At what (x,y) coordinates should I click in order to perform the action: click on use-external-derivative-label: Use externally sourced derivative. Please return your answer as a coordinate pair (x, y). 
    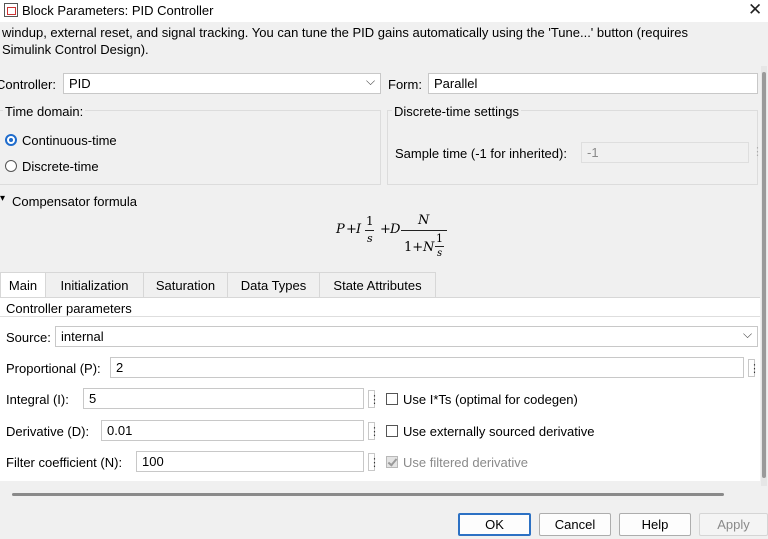
    Looking at the image, I should click on (498, 431).